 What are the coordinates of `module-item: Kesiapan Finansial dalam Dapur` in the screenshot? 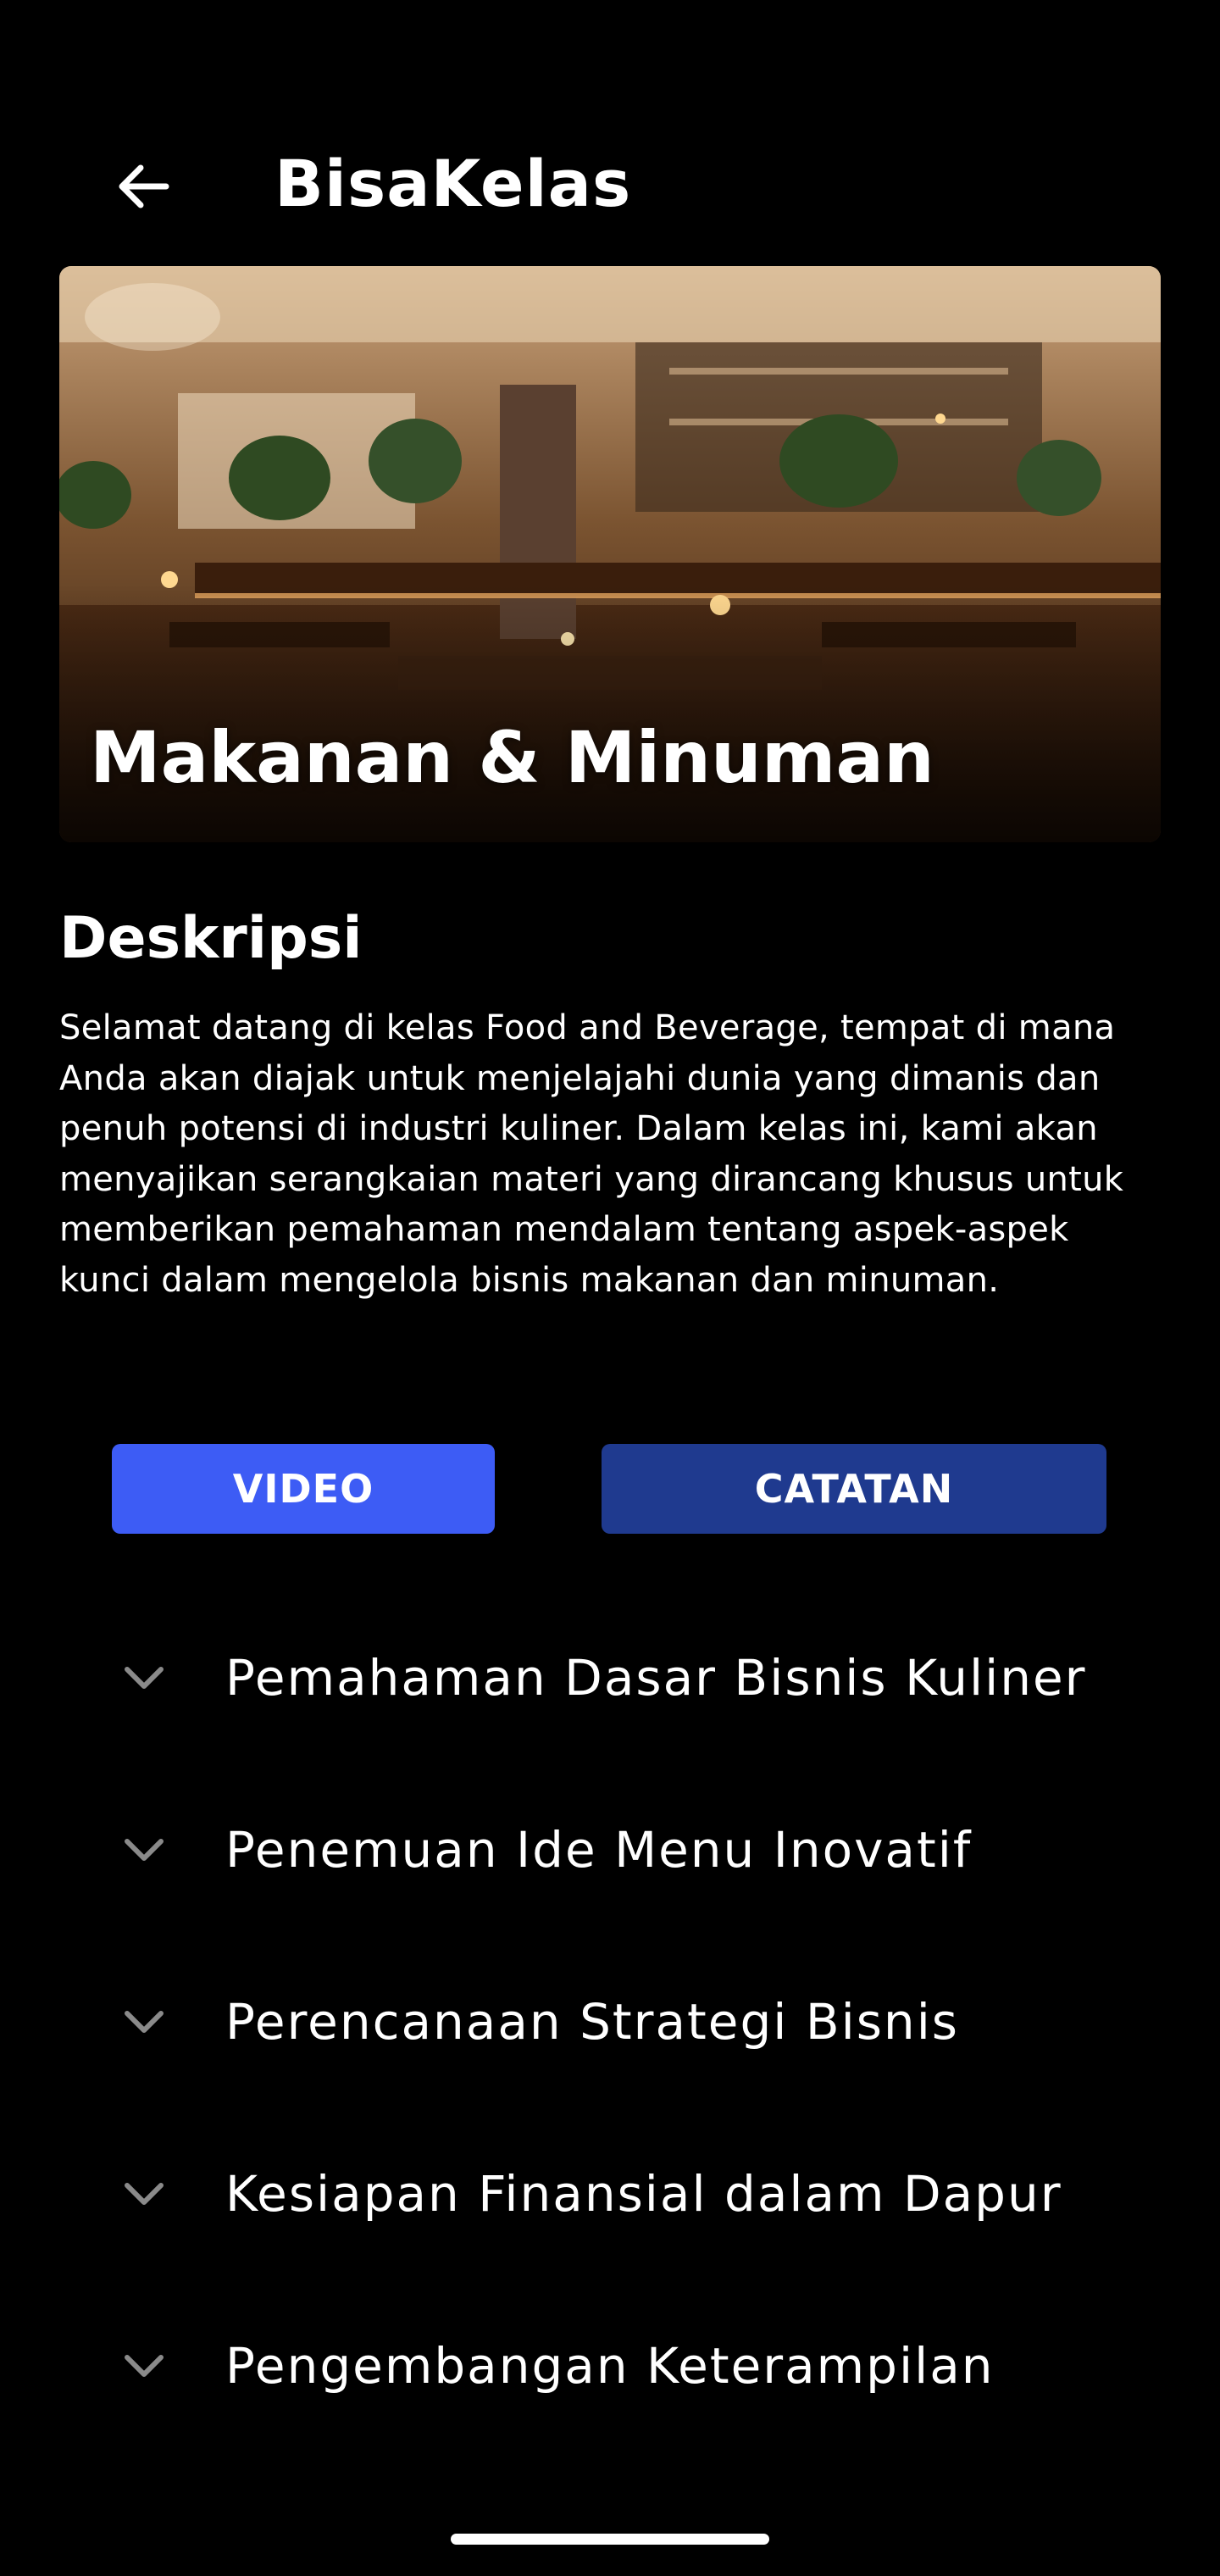 It's located at (610, 2195).